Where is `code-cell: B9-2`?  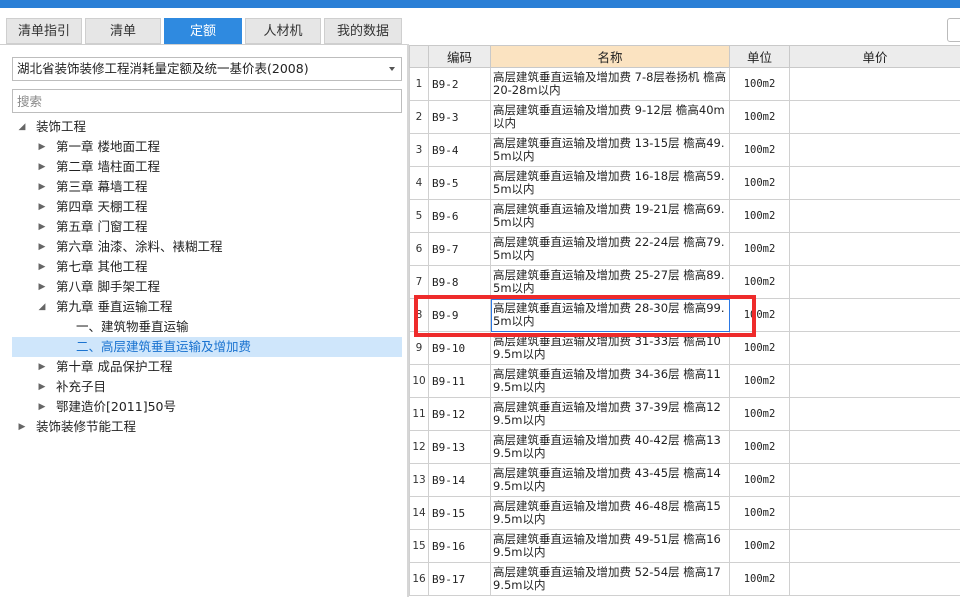 code-cell: B9-2 is located at coordinates (459, 84).